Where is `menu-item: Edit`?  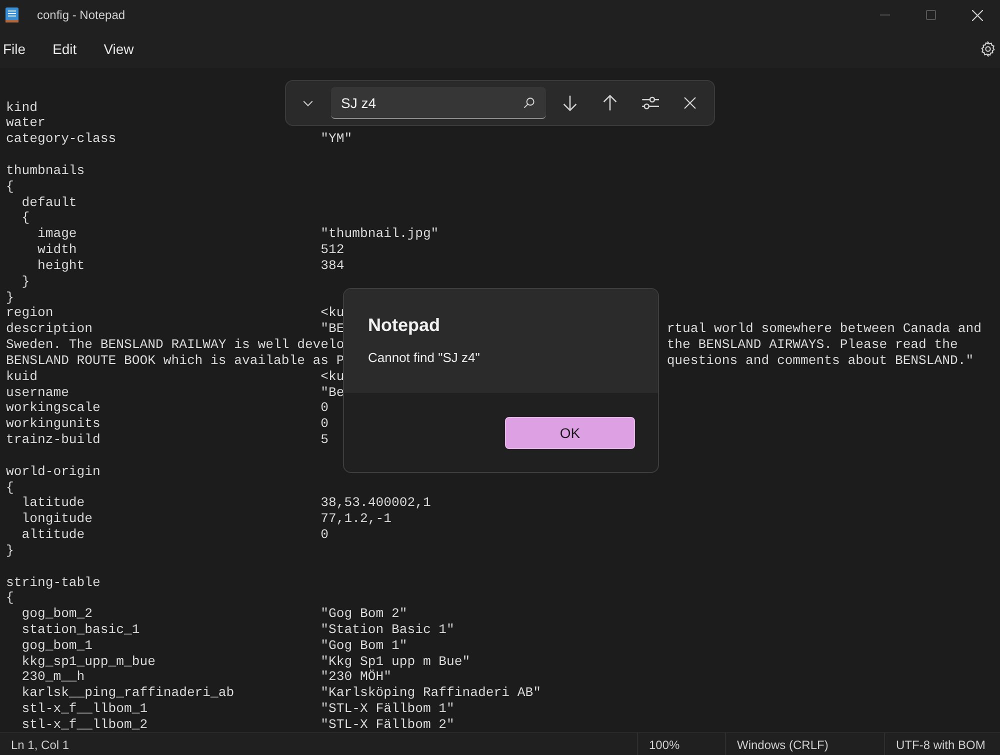 menu-item: Edit is located at coordinates (64, 49).